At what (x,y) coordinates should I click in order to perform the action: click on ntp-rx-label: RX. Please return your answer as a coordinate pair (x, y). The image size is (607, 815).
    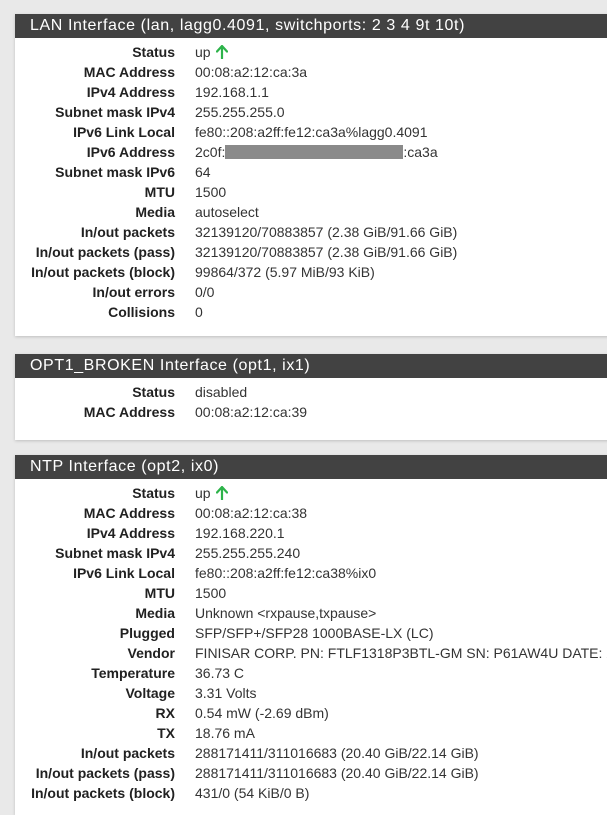
    Looking at the image, I should click on (165, 713).